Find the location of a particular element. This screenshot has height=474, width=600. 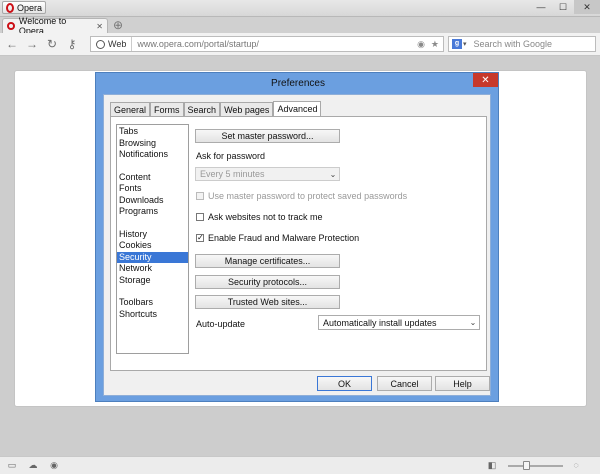

rss-icon: ◉ is located at coordinates (421, 44).